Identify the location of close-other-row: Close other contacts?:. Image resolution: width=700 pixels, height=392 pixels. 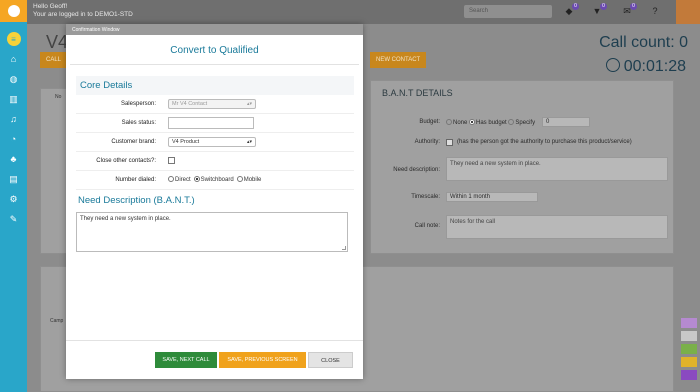
(215, 161).